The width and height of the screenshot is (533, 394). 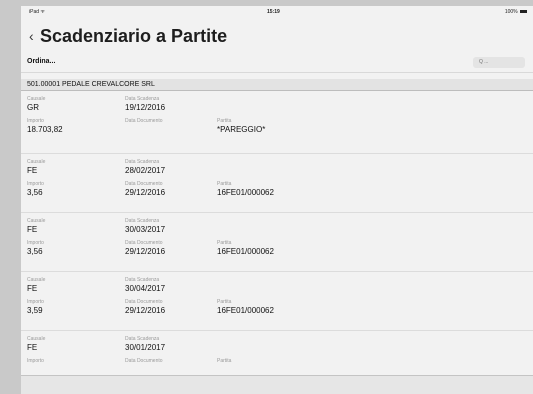 What do you see at coordinates (145, 229) in the screenshot?
I see `data-scadenza-value: 30/03/2017` at bounding box center [145, 229].